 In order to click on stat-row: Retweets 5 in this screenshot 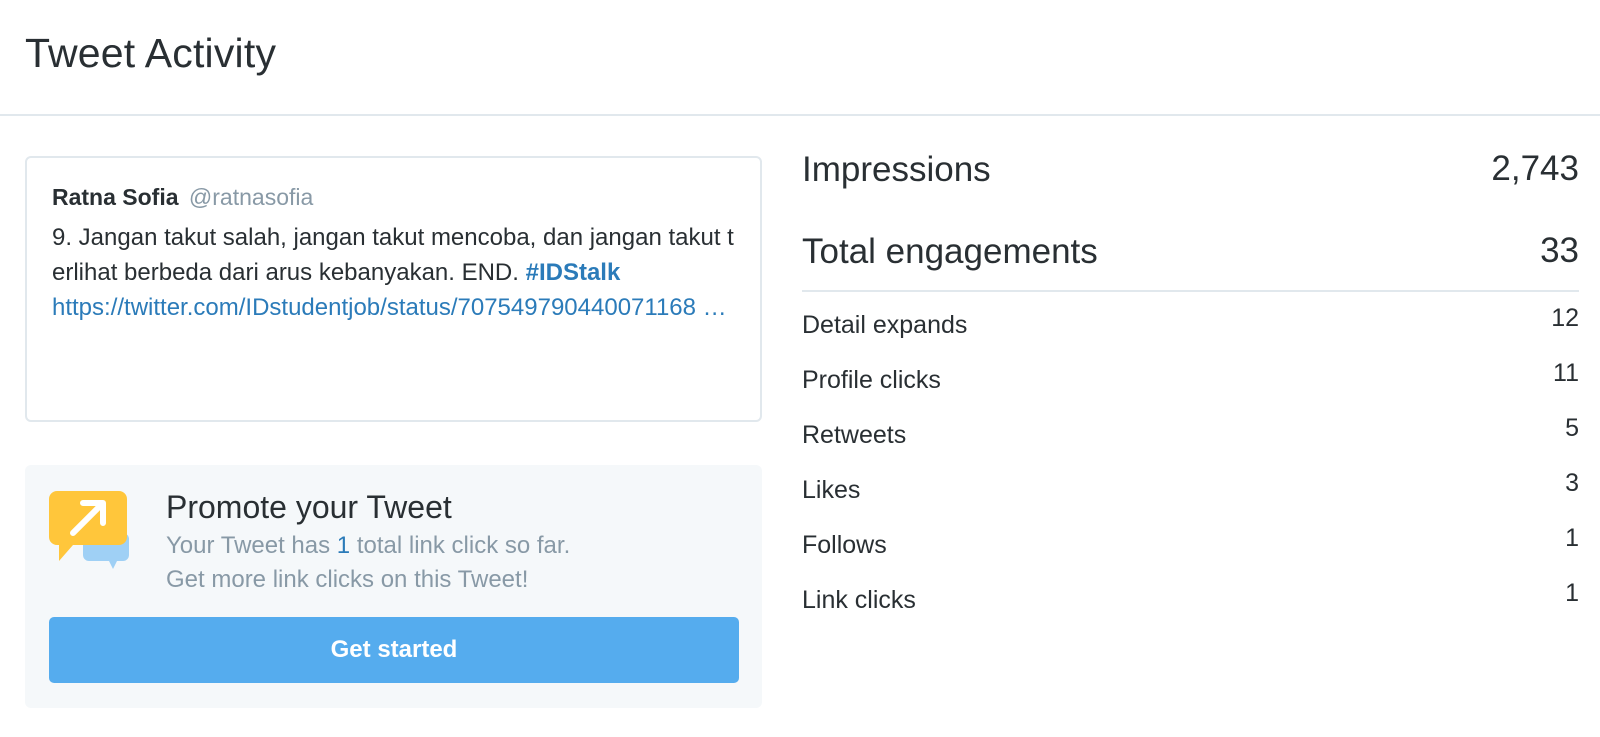, I will do `click(1190, 429)`.